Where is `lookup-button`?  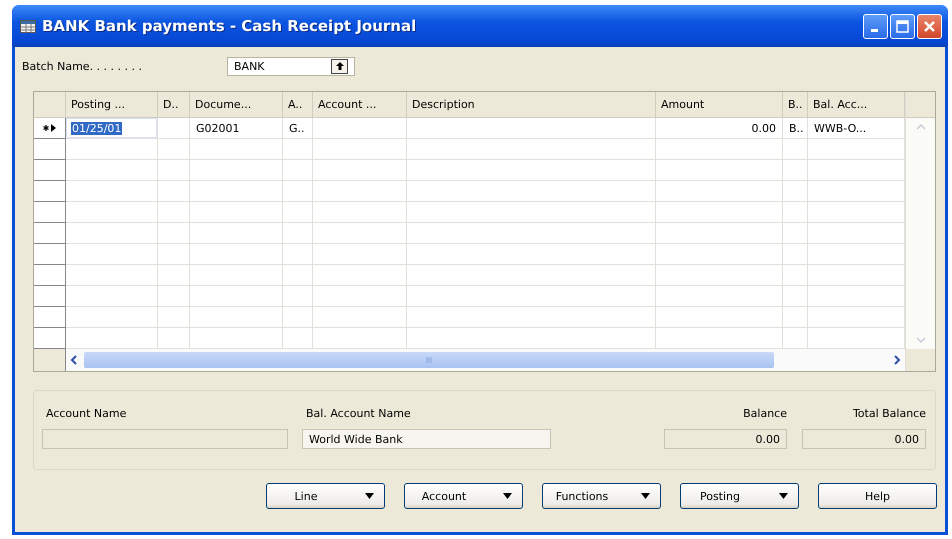
lookup-button is located at coordinates (339, 66).